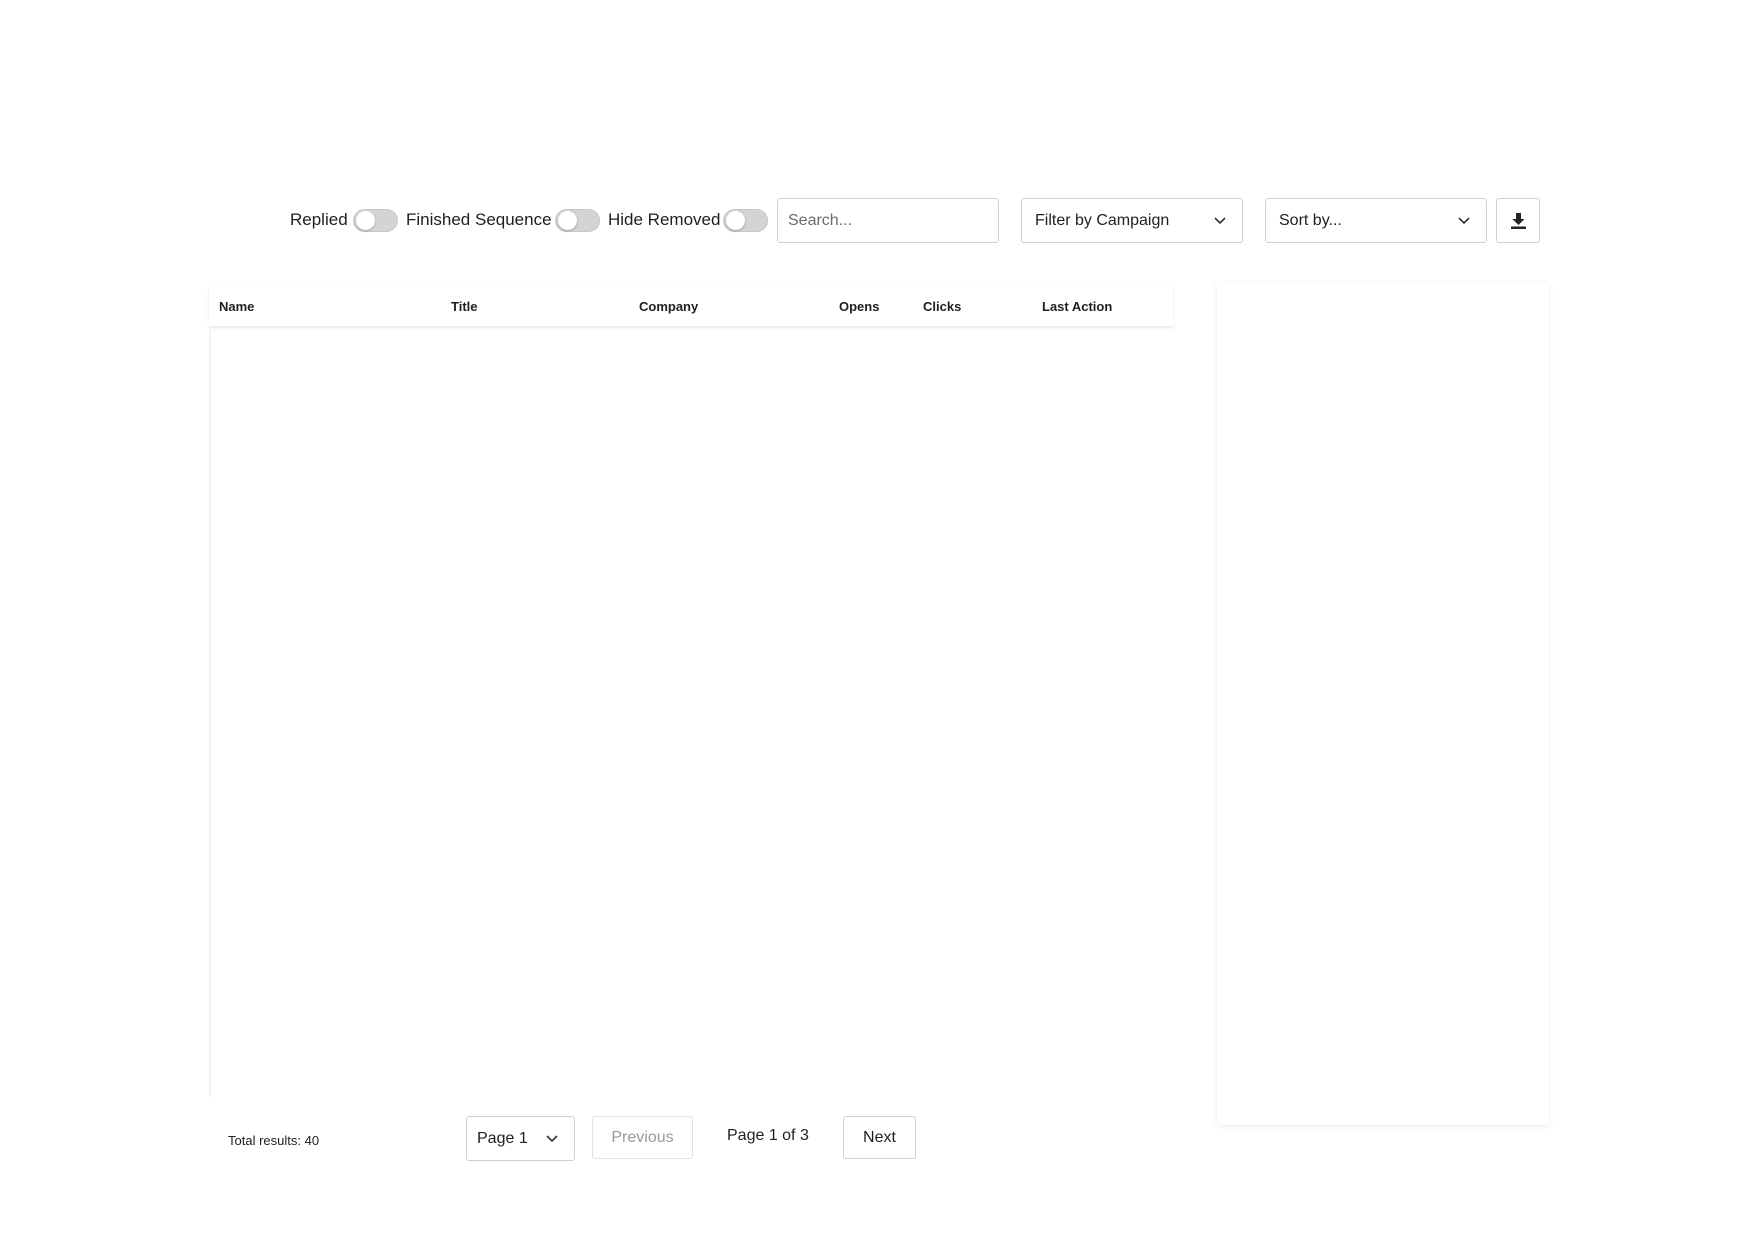 The image size is (1750, 1260). Describe the element at coordinates (319, 219) in the screenshot. I see `toggle-replied-label: Replied` at that location.